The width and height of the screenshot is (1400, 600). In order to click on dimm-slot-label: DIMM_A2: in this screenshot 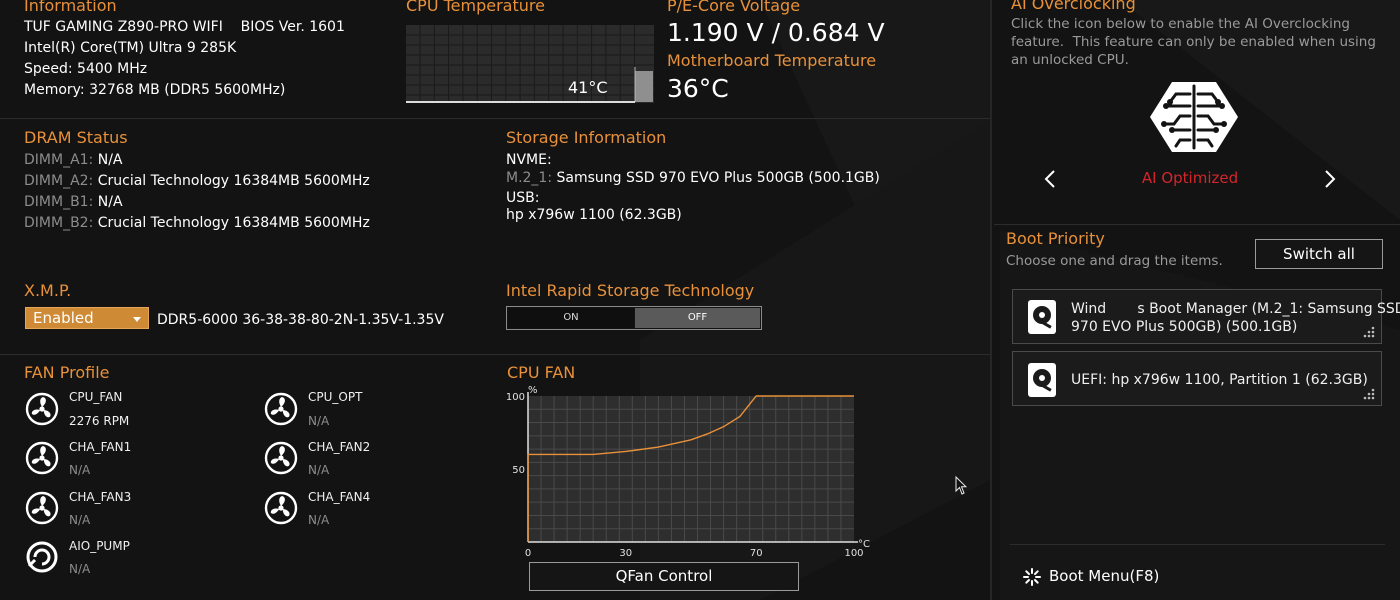, I will do `click(59, 181)`.